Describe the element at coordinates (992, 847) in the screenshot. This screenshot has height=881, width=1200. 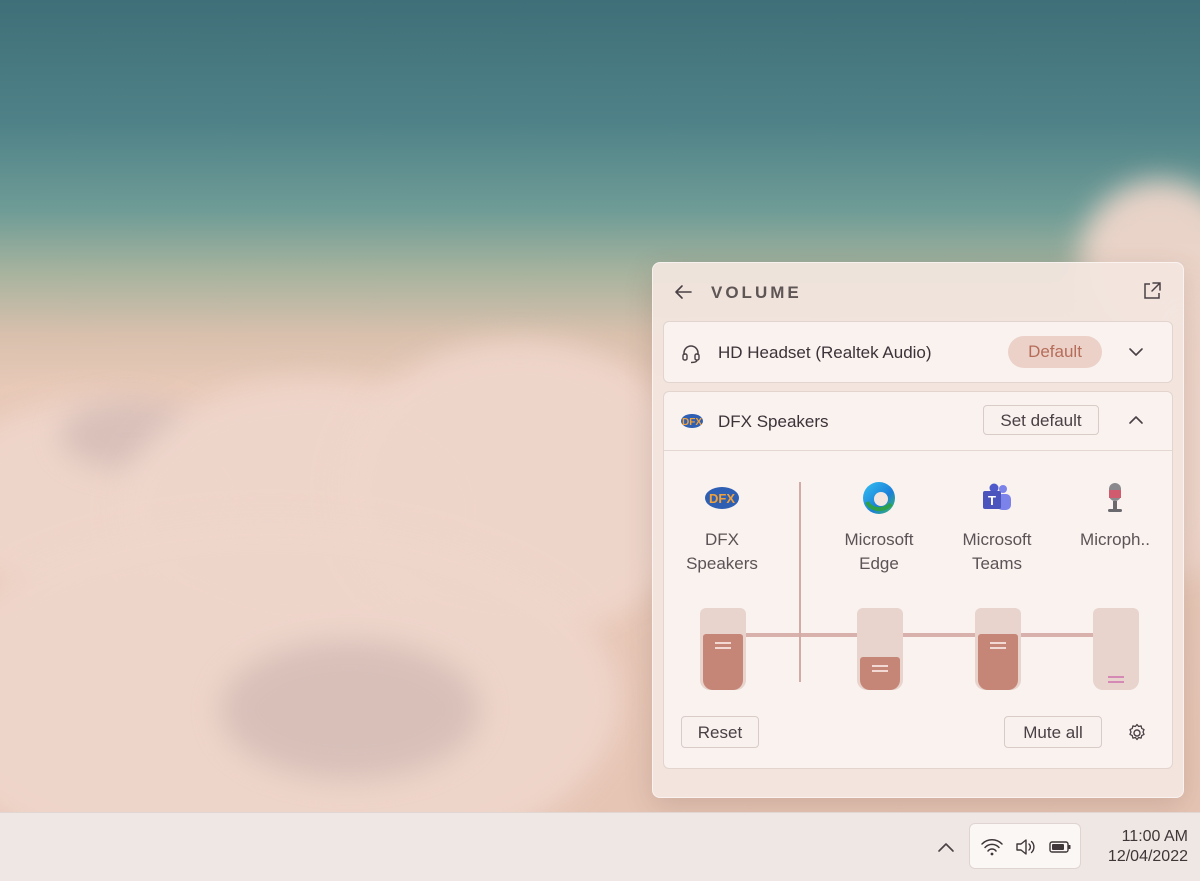
I see `wifi-icon` at that location.